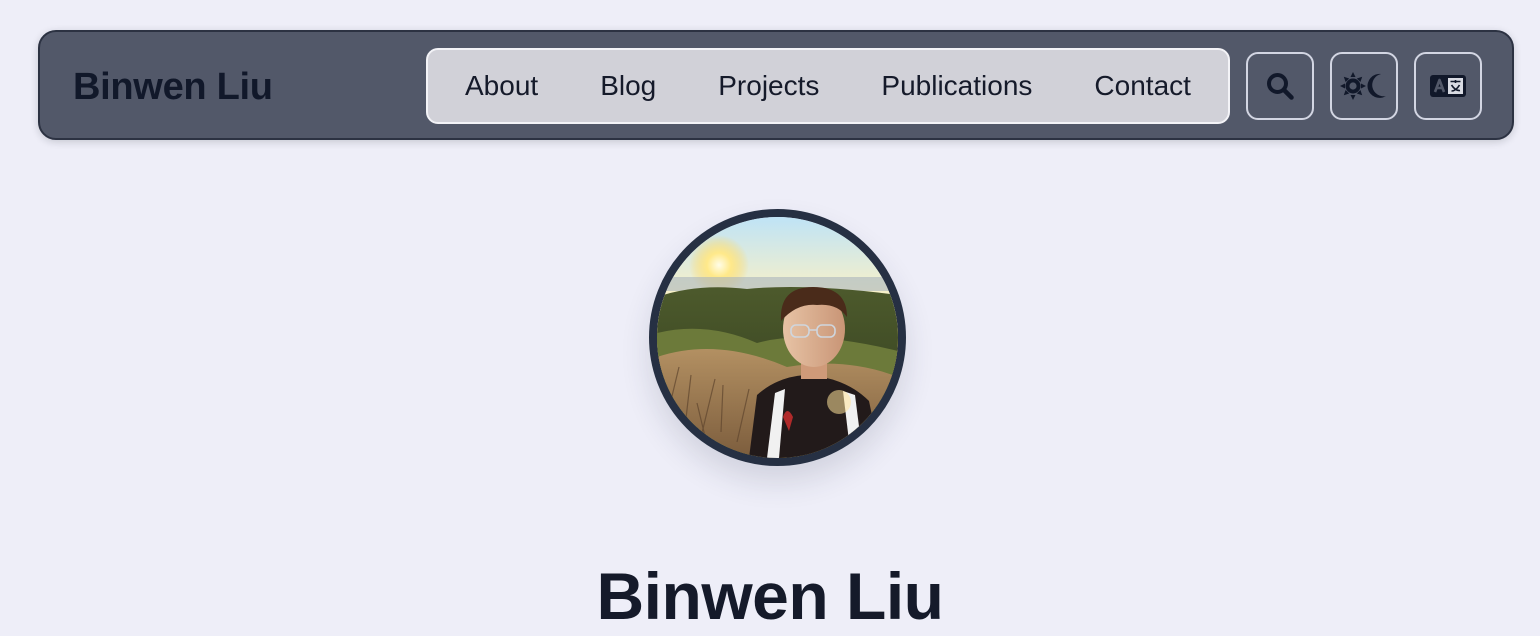 This screenshot has width=1540, height=636. I want to click on nav-links: About Blog Projects Publications Contact, so click(828, 86).